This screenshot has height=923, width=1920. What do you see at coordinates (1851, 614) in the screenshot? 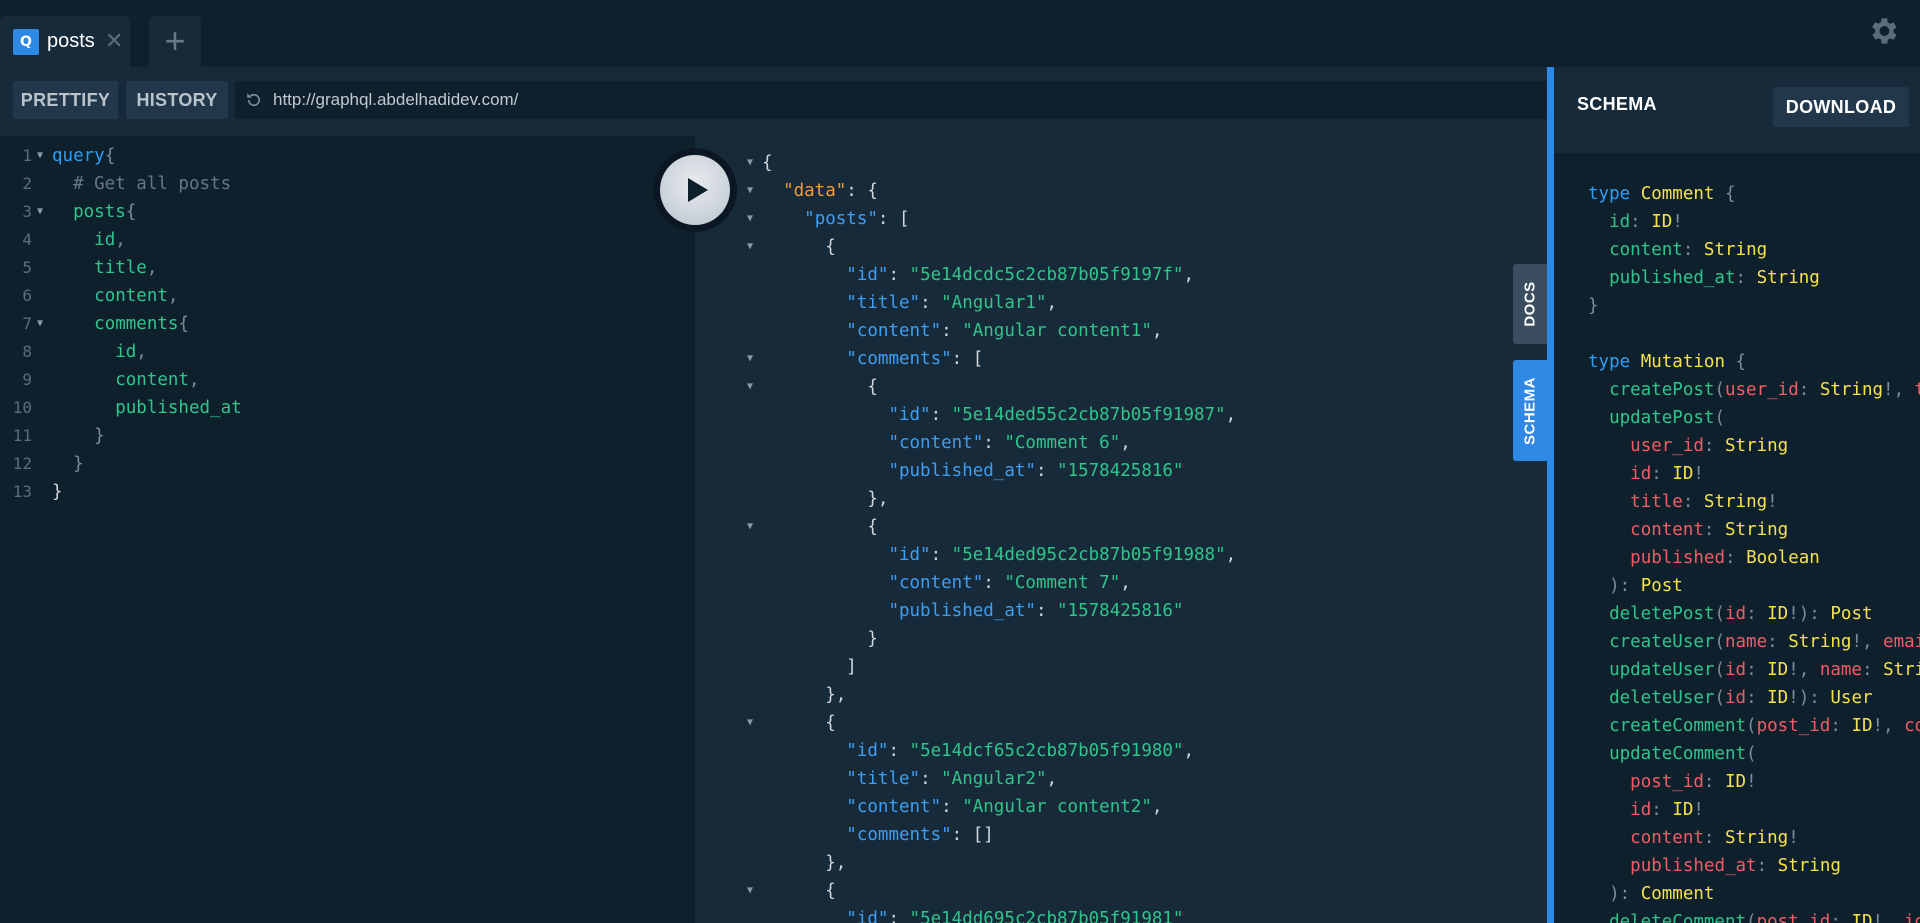
I see `code-token: Post` at bounding box center [1851, 614].